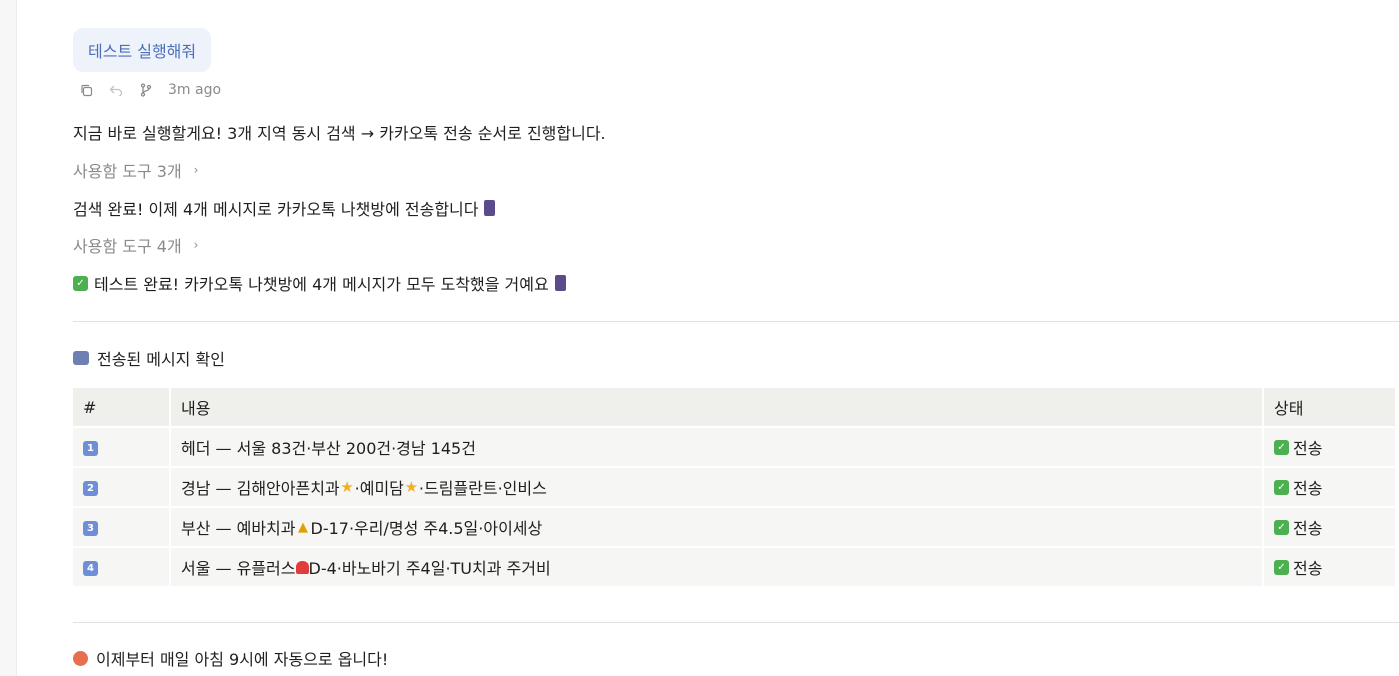 This screenshot has width=1399, height=676. What do you see at coordinates (716, 567) in the screenshot?
I see `row-content-cell: 서울 — 유플러스 D-4·바노바기 주4일·TU치과 주거비` at bounding box center [716, 567].